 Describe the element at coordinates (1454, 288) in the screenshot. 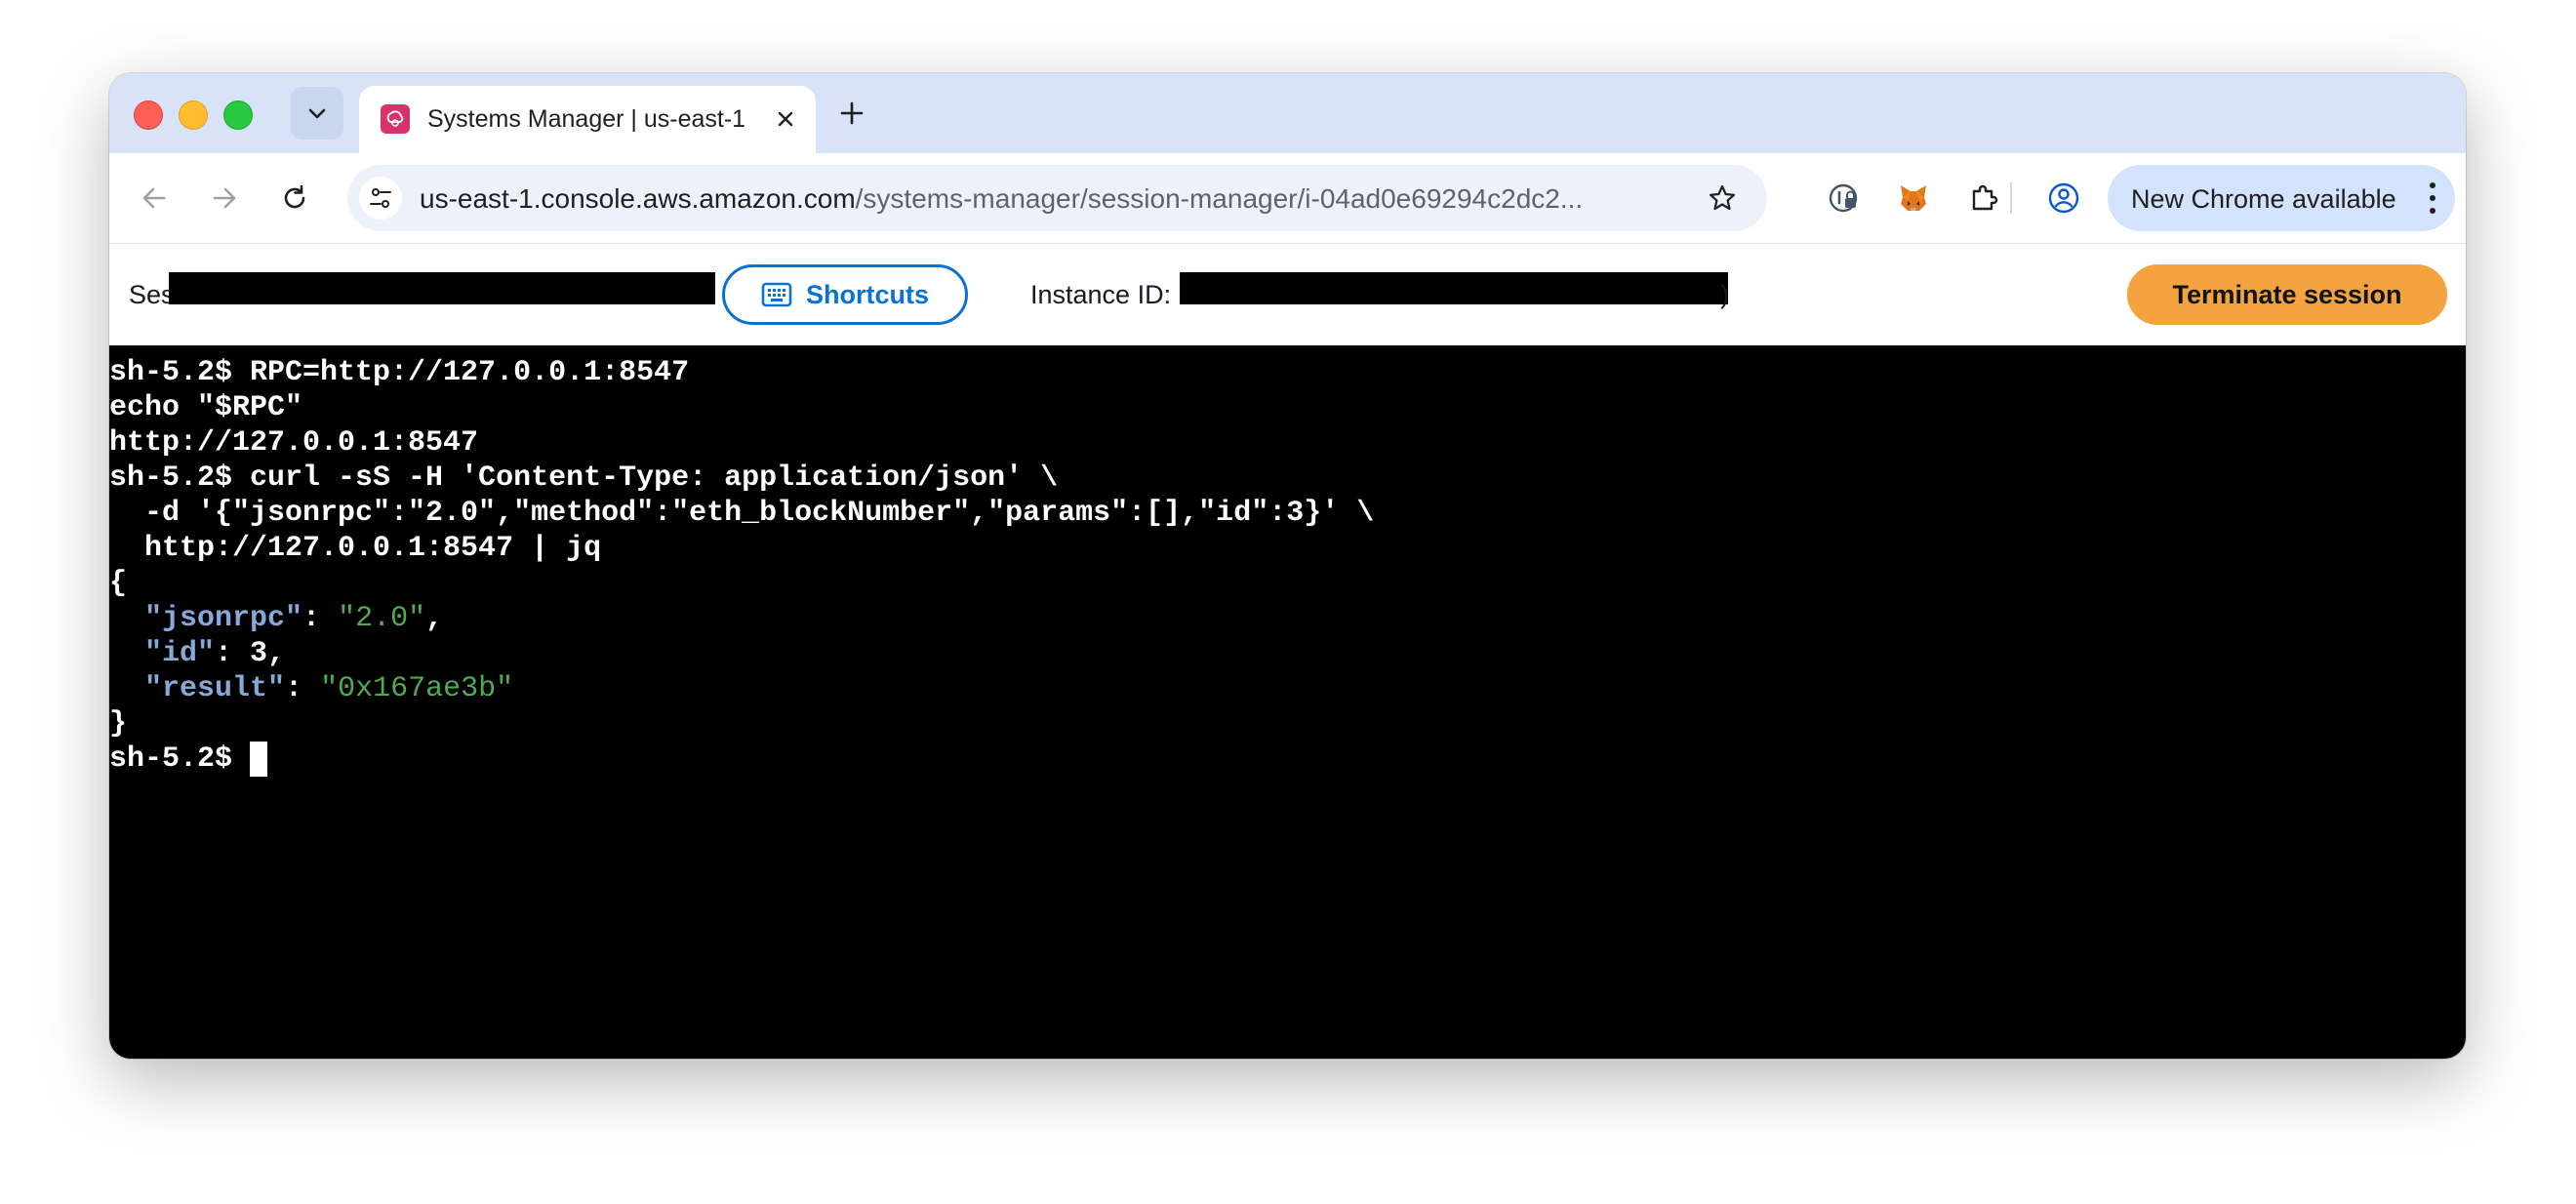

I see `redacted-instance-id` at that location.